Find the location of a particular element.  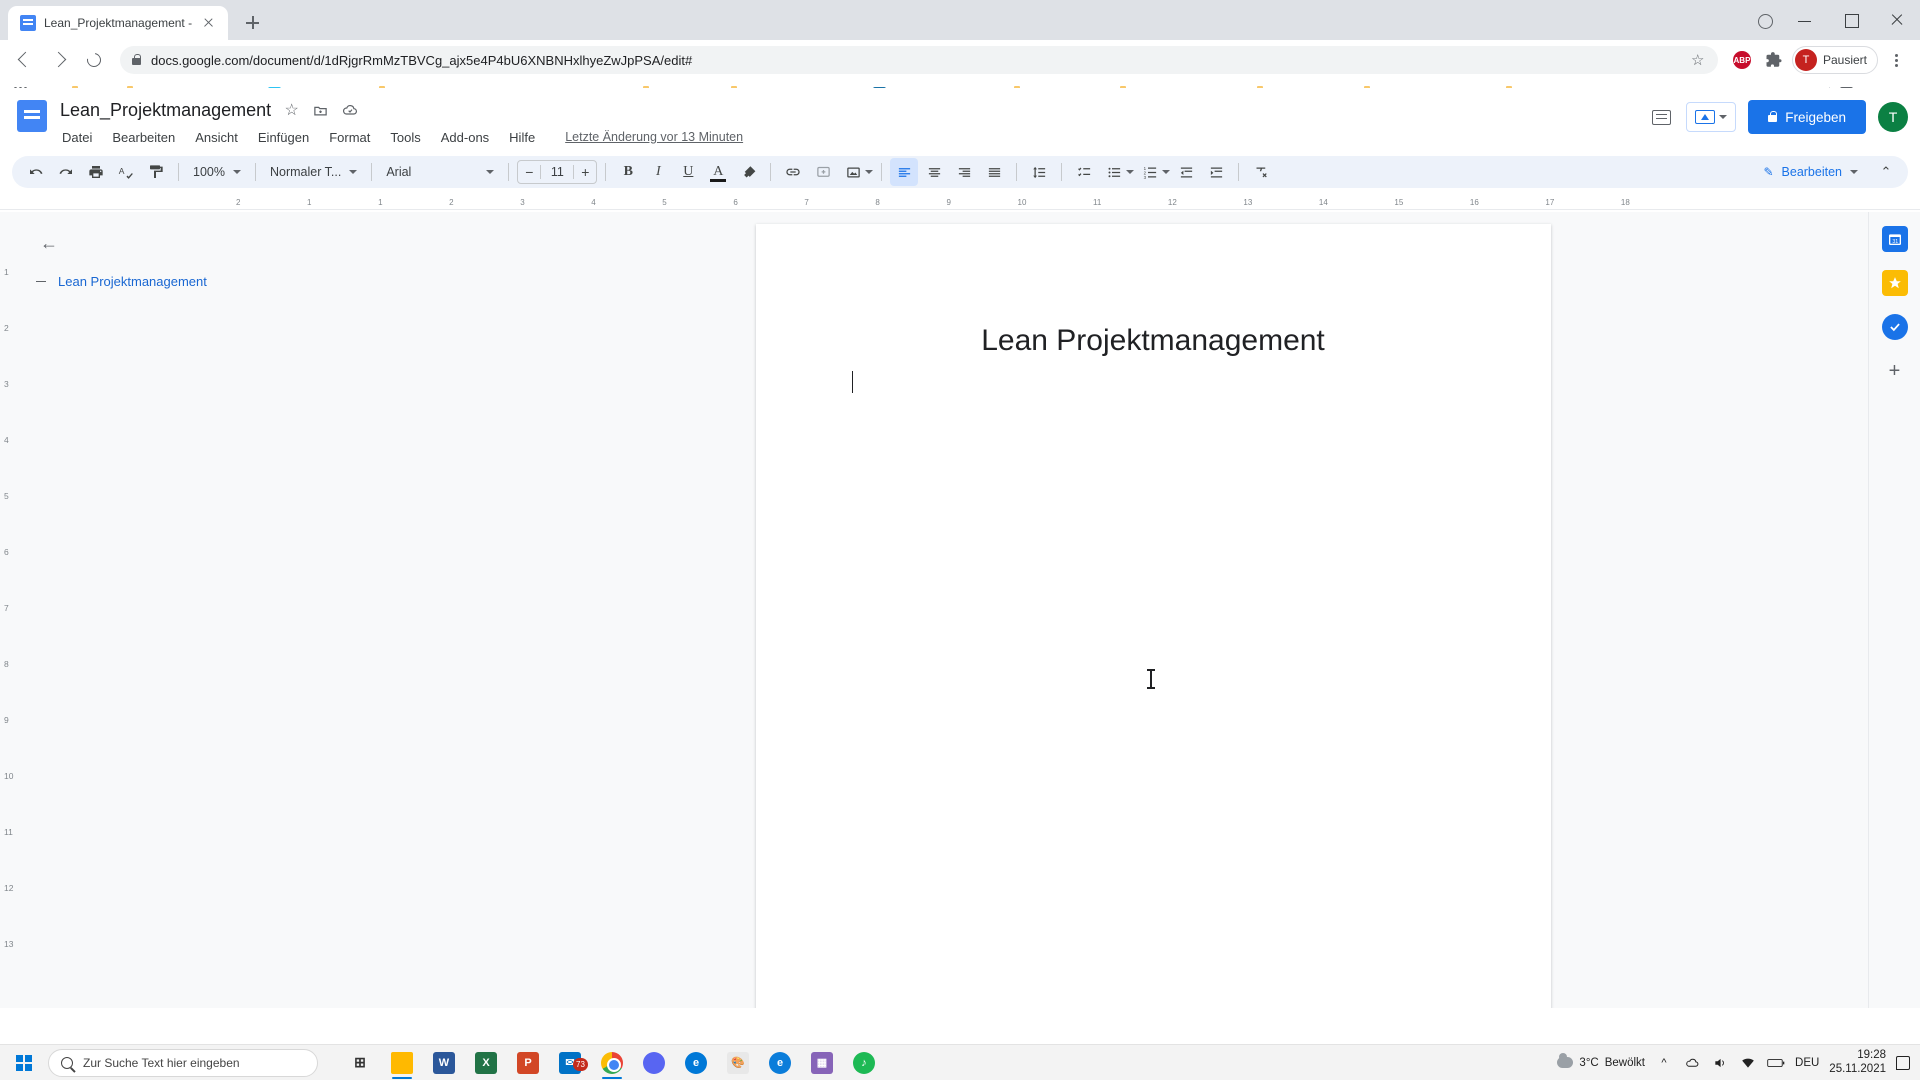

undo-button is located at coordinates (36, 172).